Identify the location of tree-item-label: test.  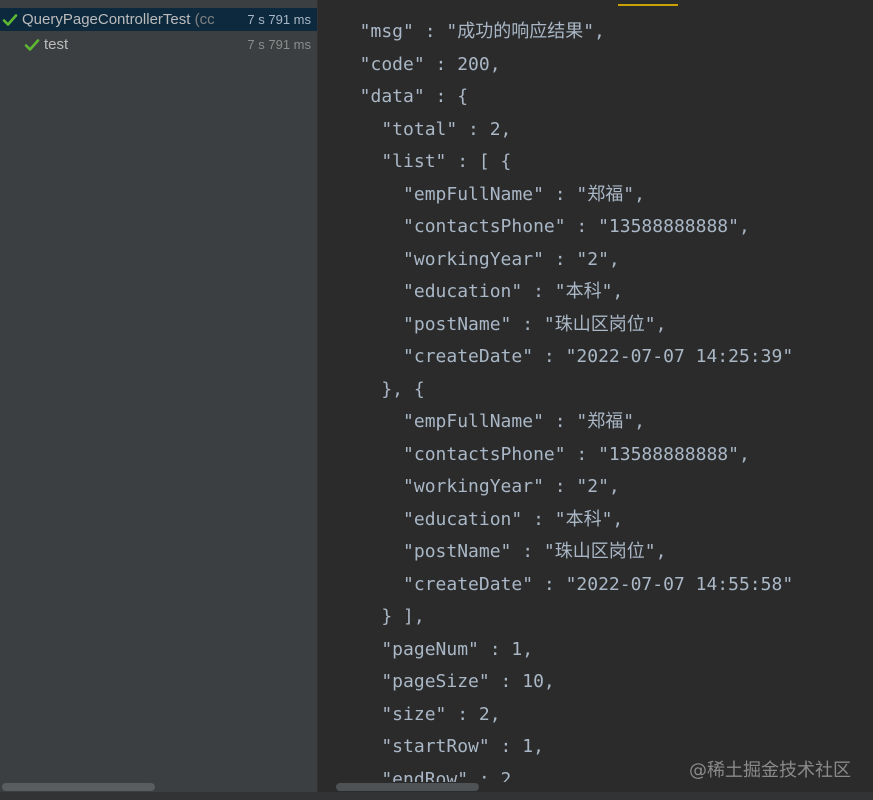
(143, 44).